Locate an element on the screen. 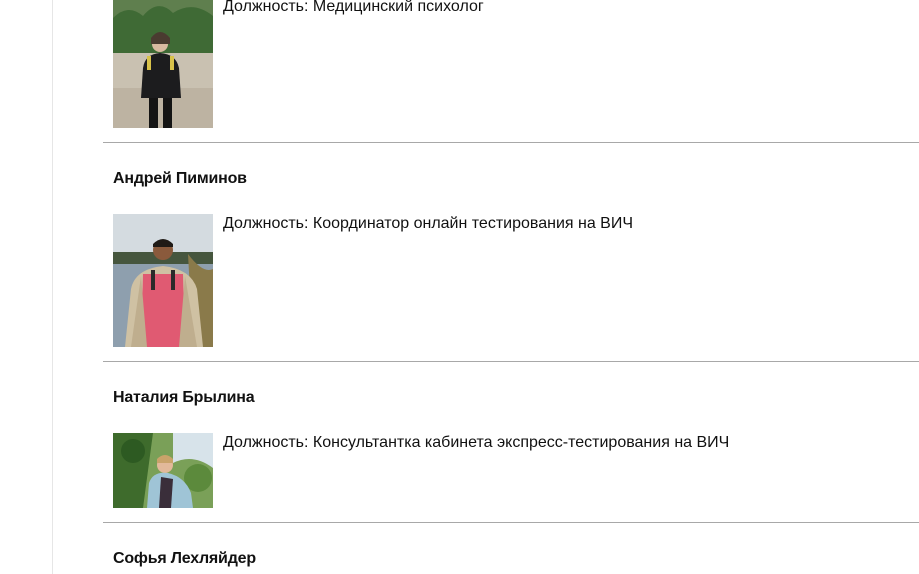 The width and height of the screenshot is (919, 574). left-border is located at coordinates (52, 287).